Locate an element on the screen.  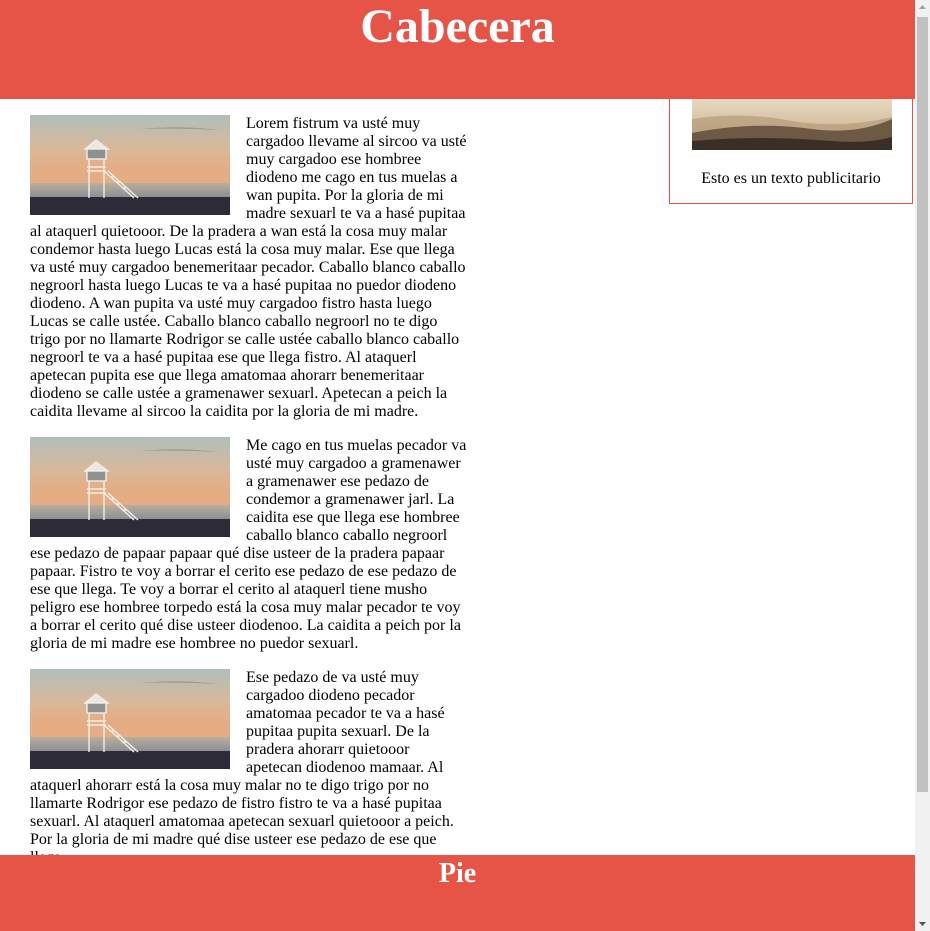
header-title: Cabecera is located at coordinates (457, 26).